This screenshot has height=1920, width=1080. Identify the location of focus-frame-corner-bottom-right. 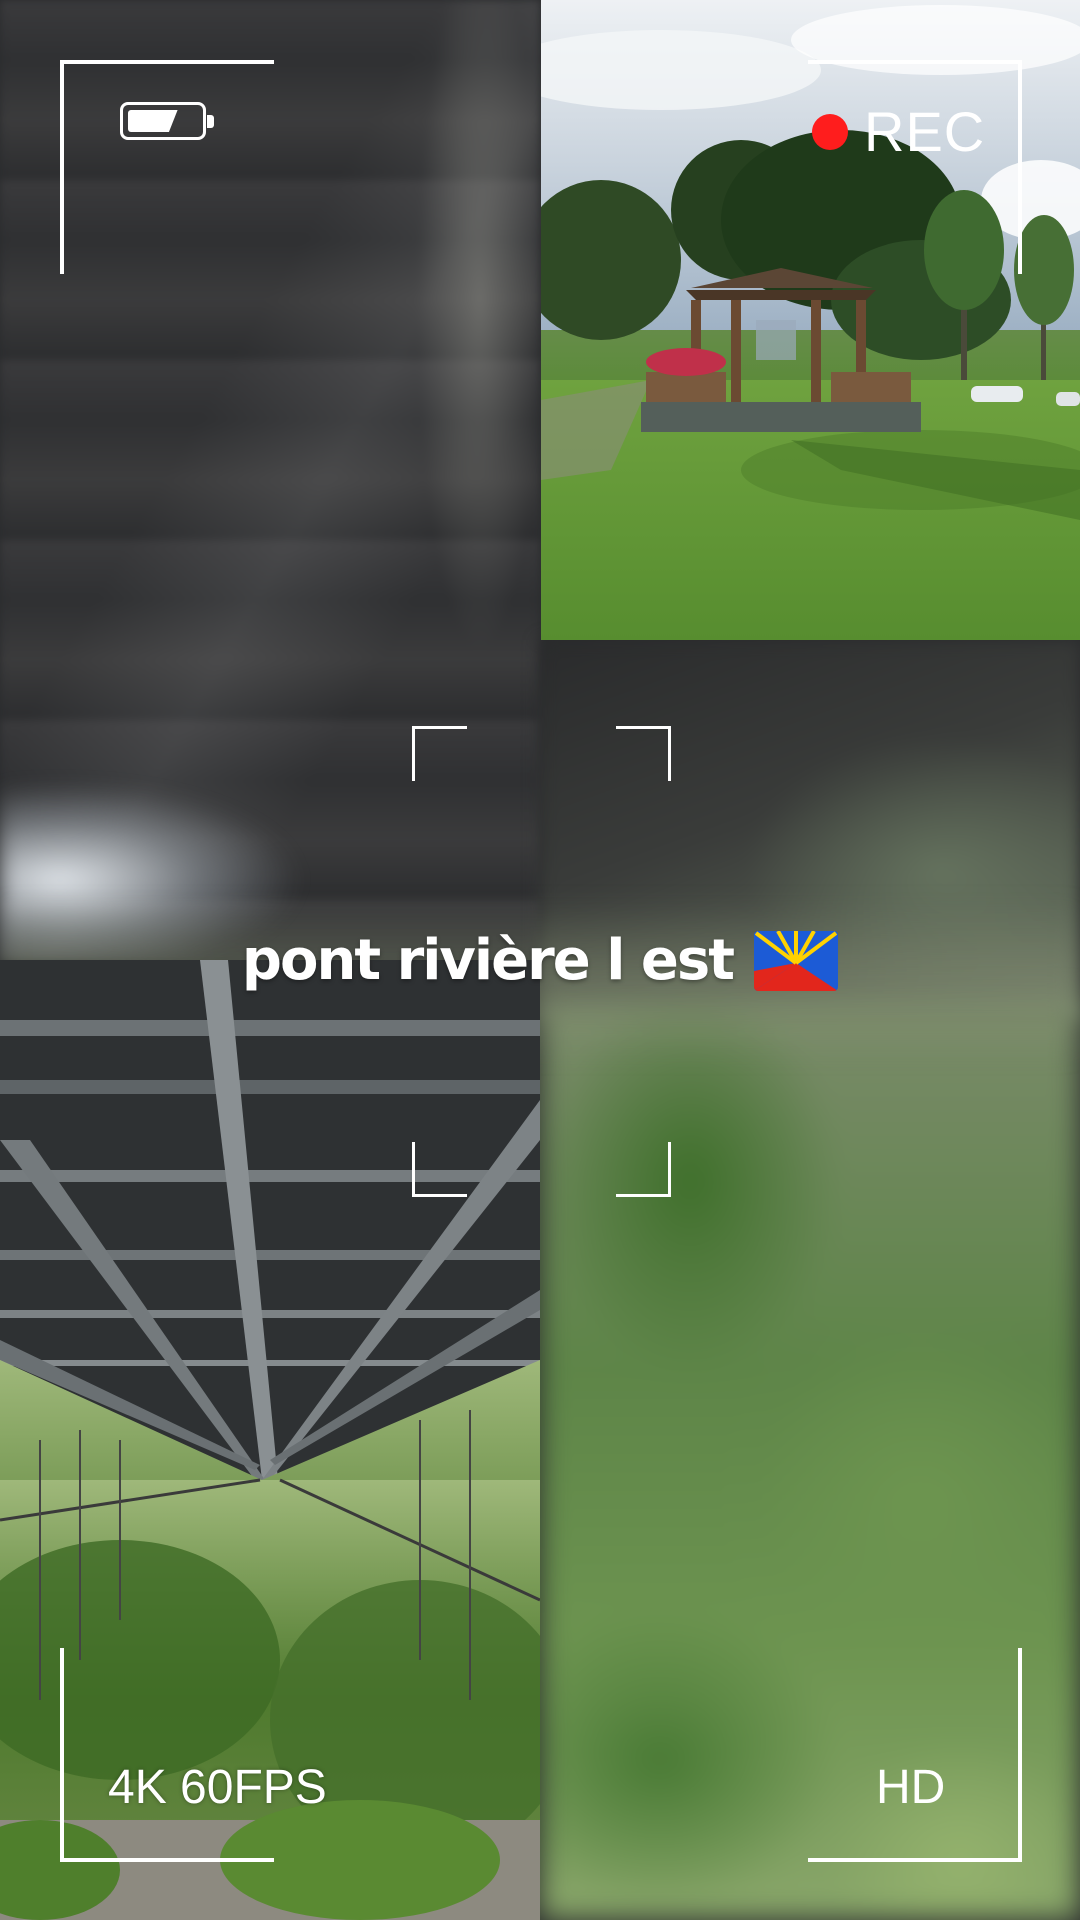
(643, 1169).